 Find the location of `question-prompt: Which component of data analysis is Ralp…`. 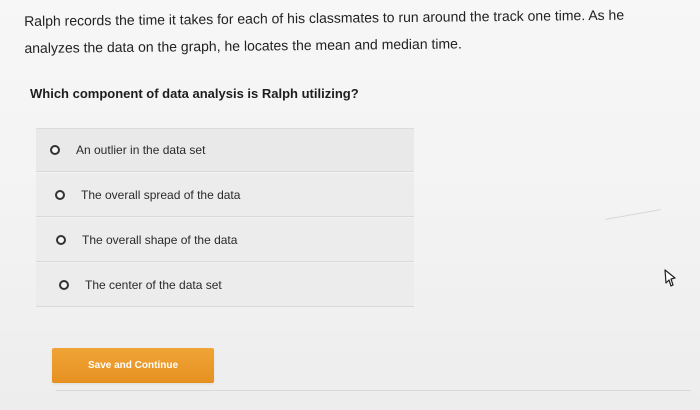

question-prompt: Which component of data analysis is Ralp… is located at coordinates (194, 93).